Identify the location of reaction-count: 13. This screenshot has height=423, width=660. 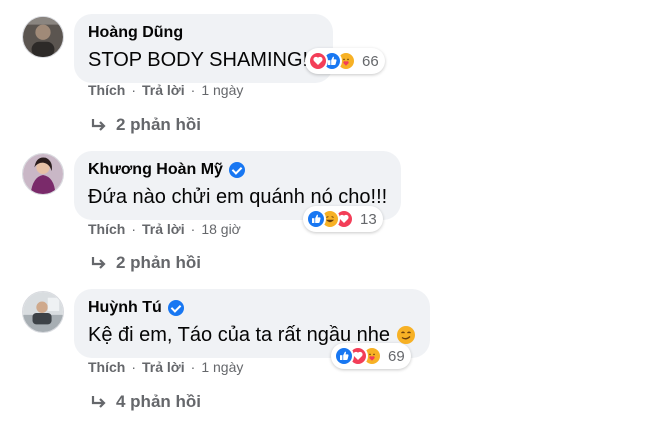
(368, 219).